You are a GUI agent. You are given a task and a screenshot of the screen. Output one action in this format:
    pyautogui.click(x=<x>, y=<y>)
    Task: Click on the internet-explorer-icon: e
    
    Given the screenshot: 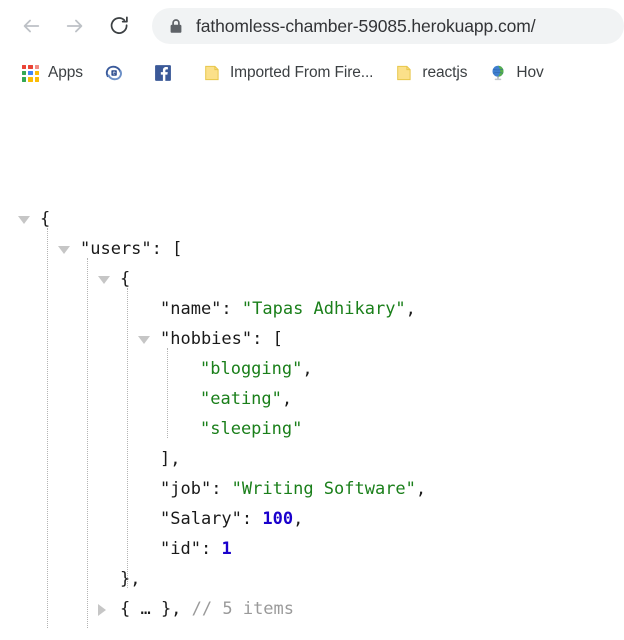 What is the action you would take?
    pyautogui.click(x=113, y=73)
    